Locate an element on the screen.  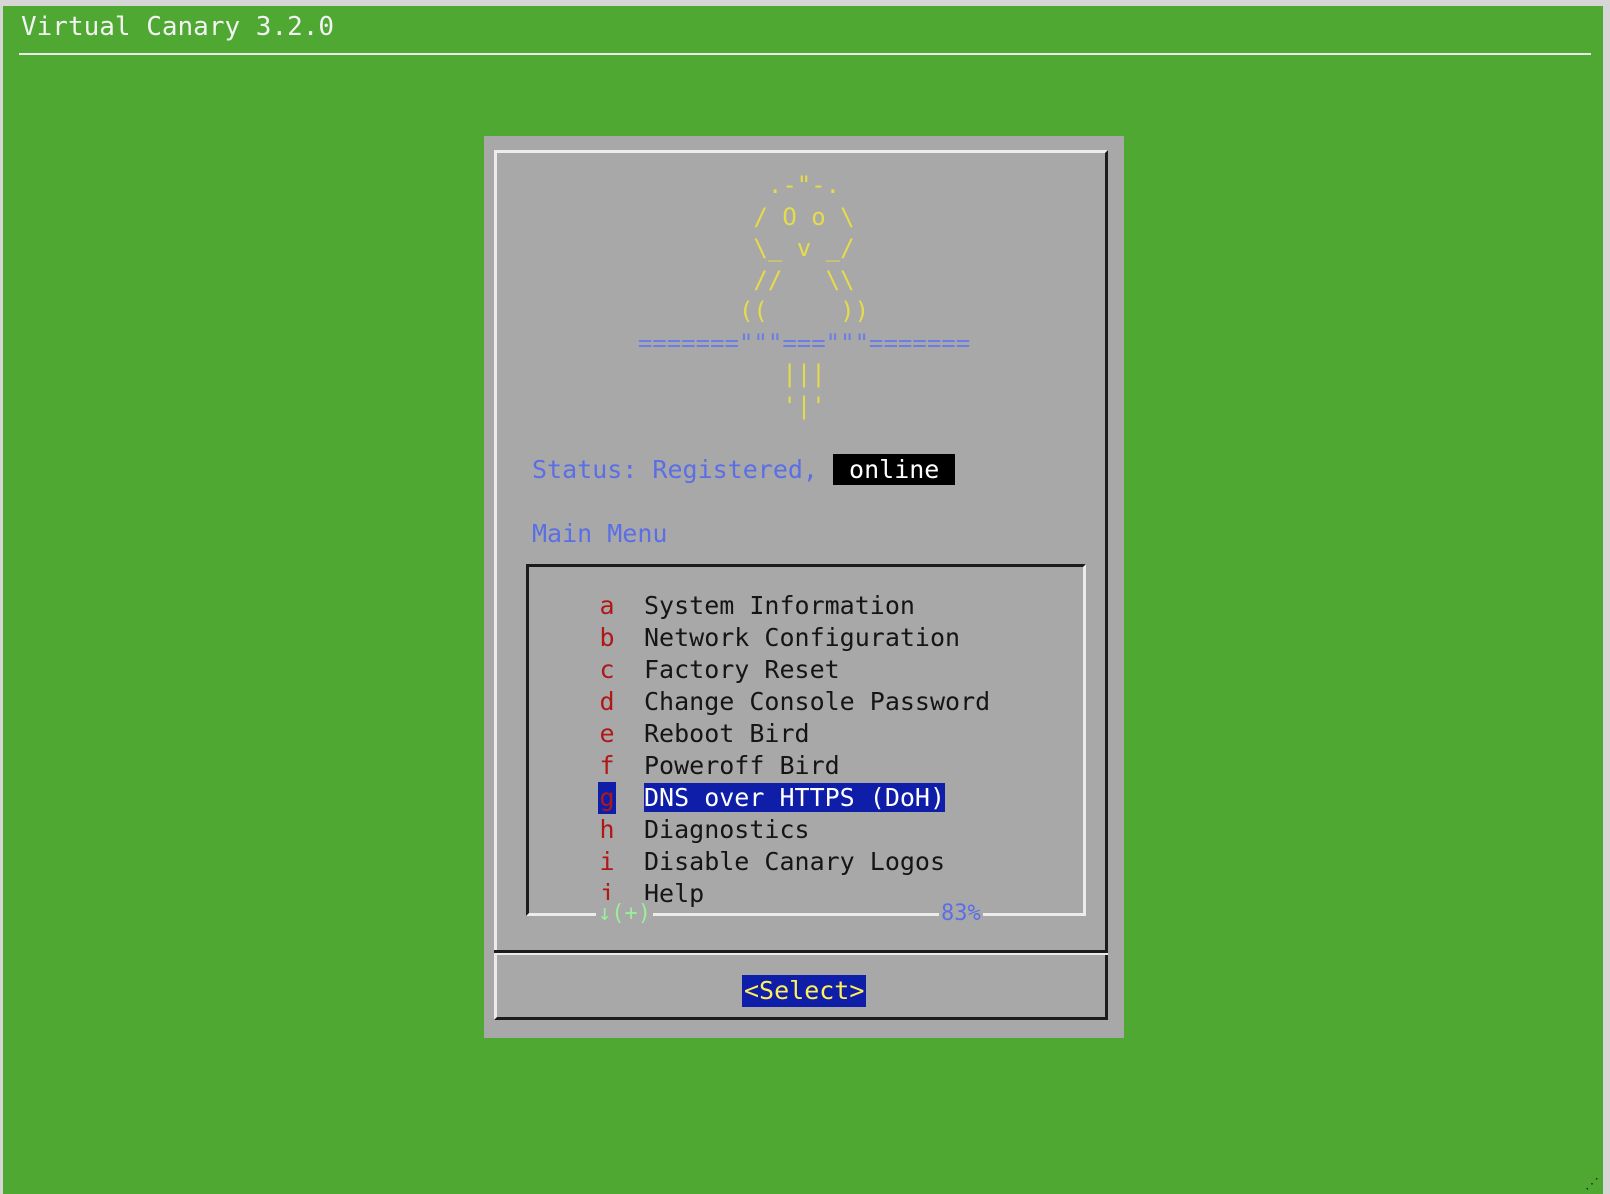
ascii-art-line: // \\ is located at coordinates (804, 279).